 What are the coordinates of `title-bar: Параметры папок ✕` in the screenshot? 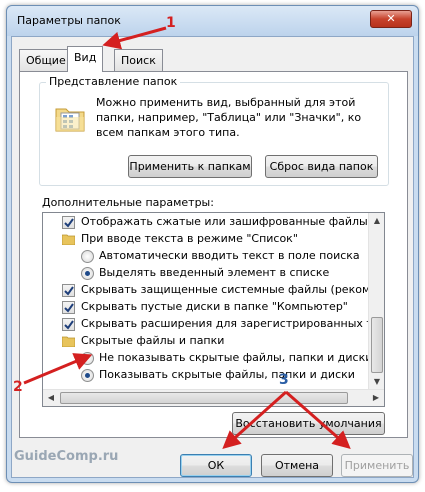 It's located at (212, 21).